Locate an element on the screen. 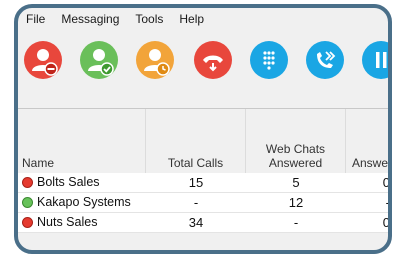 The width and height of the screenshot is (401, 264). total-calls-cell: - is located at coordinates (196, 202).